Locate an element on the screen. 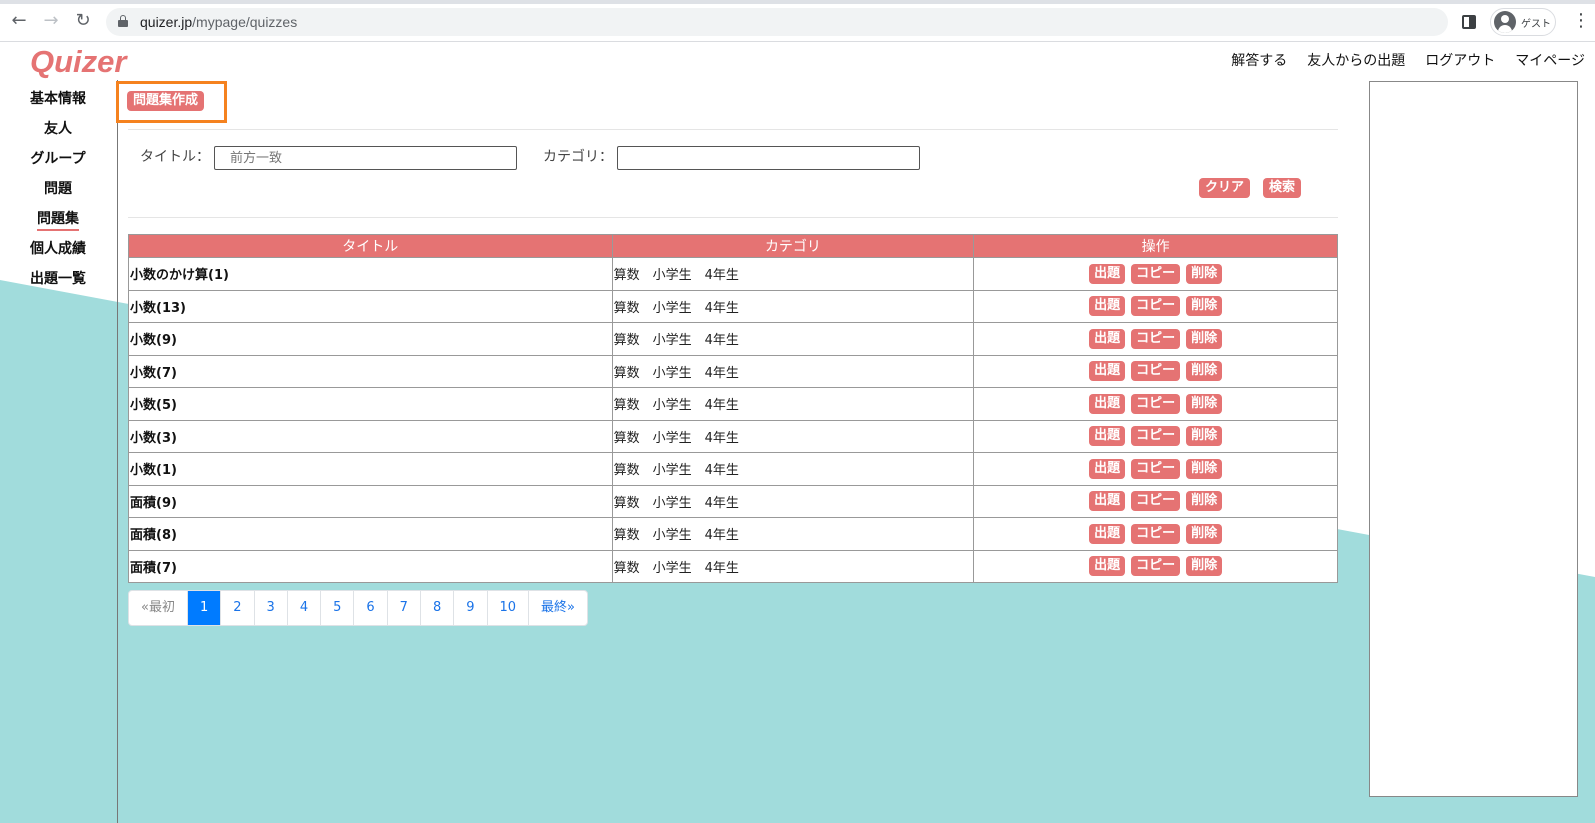 This screenshot has height=823, width=1595. table-row: 小数(1) 算数 小学生 4年生 出題 コピー 削除 is located at coordinates (733, 469).